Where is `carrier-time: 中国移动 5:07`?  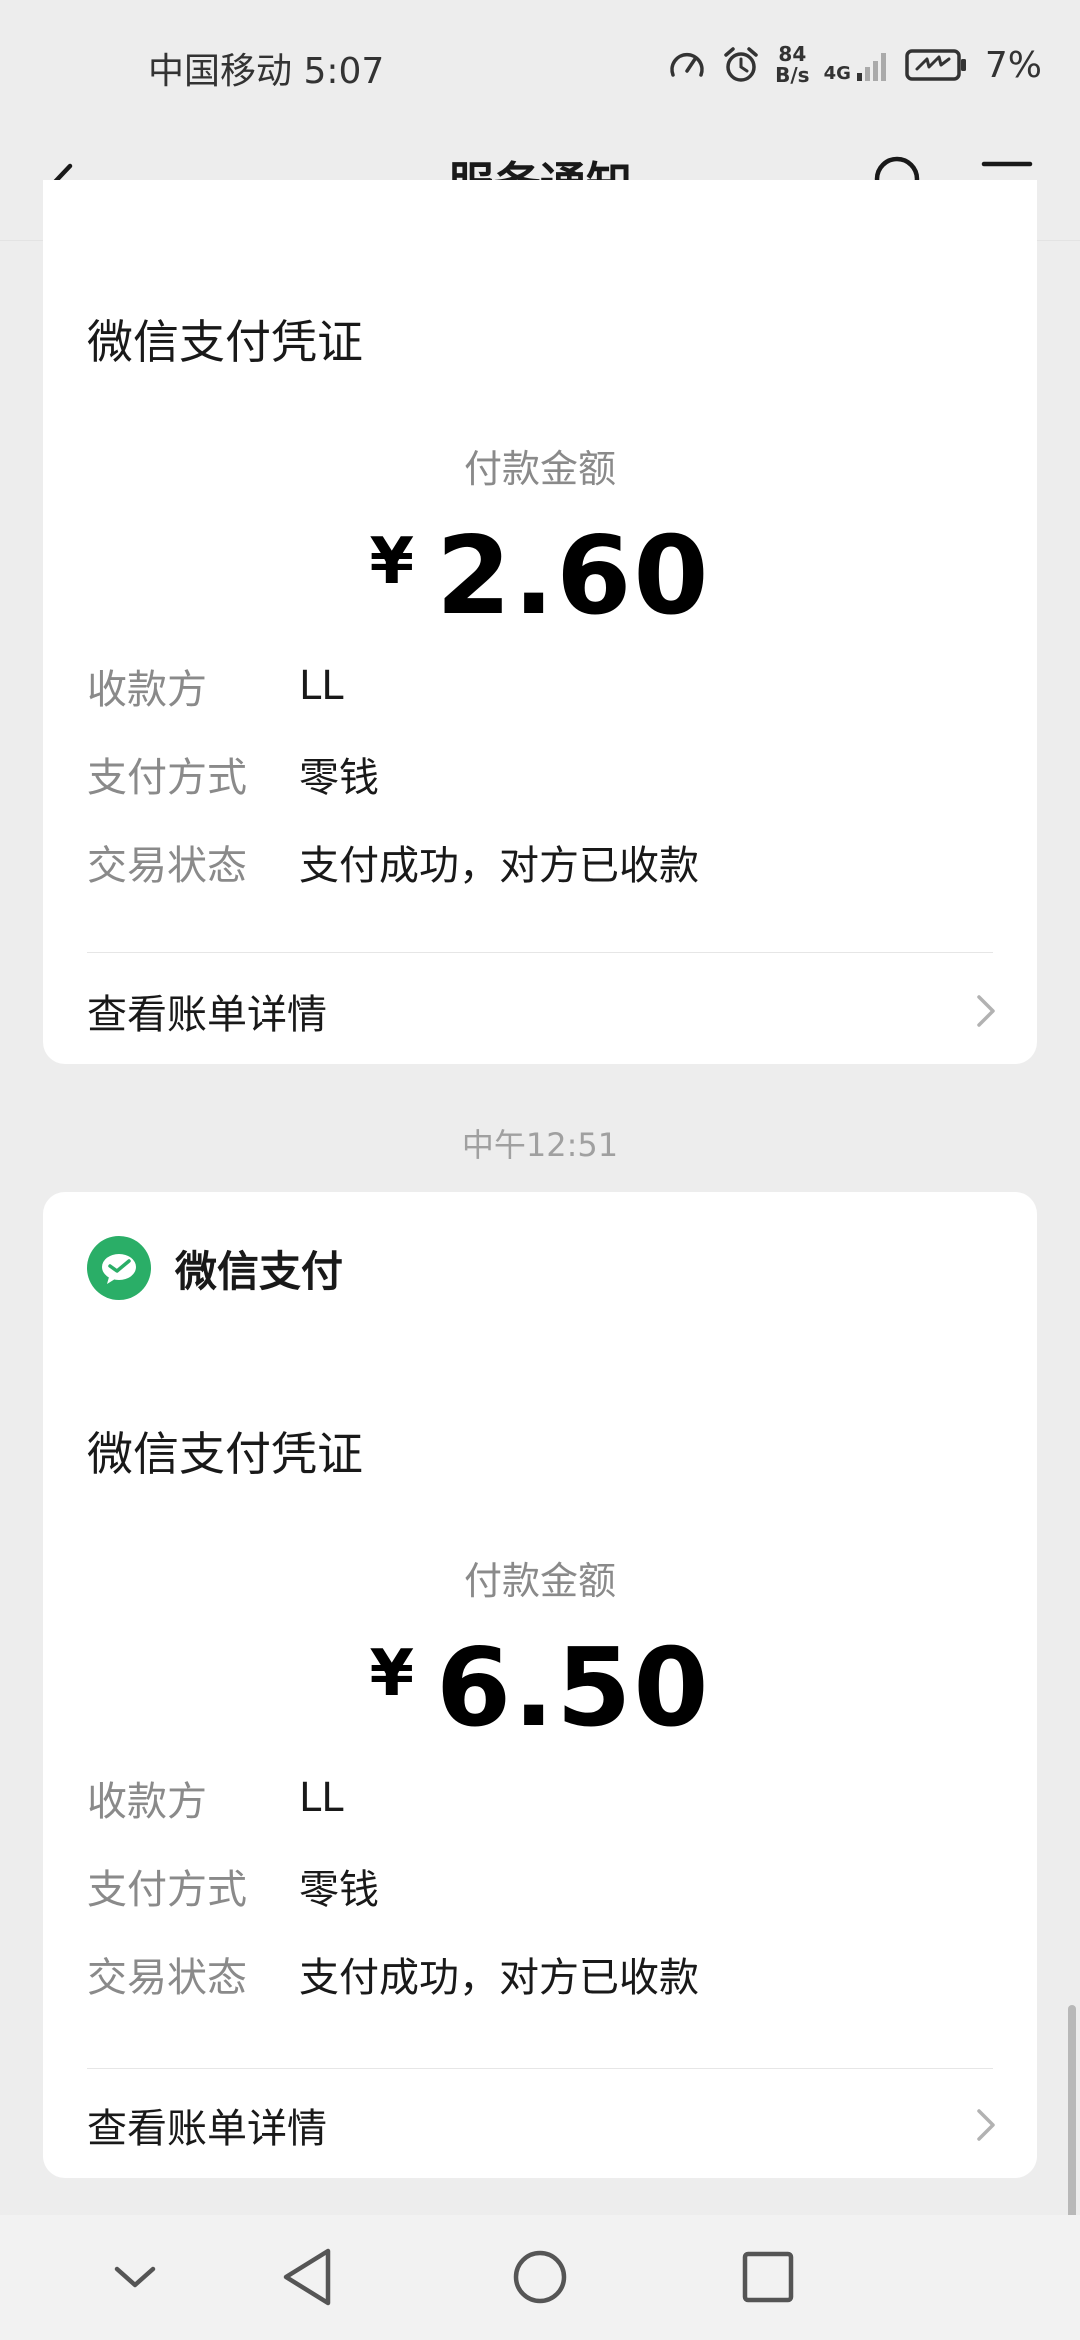 carrier-time: 中国移动 5:07 is located at coordinates (266, 71).